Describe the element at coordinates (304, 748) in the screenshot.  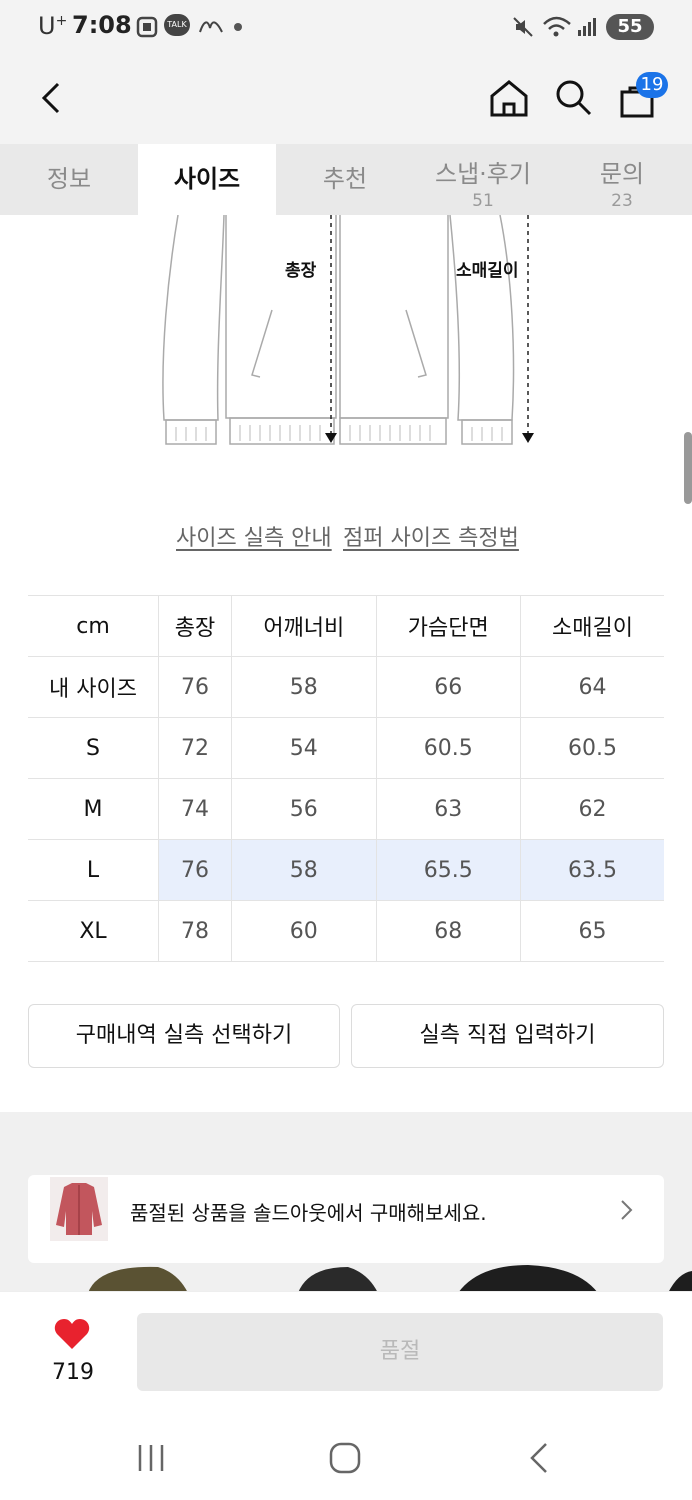
I see `cell-shoulder: 54` at that location.